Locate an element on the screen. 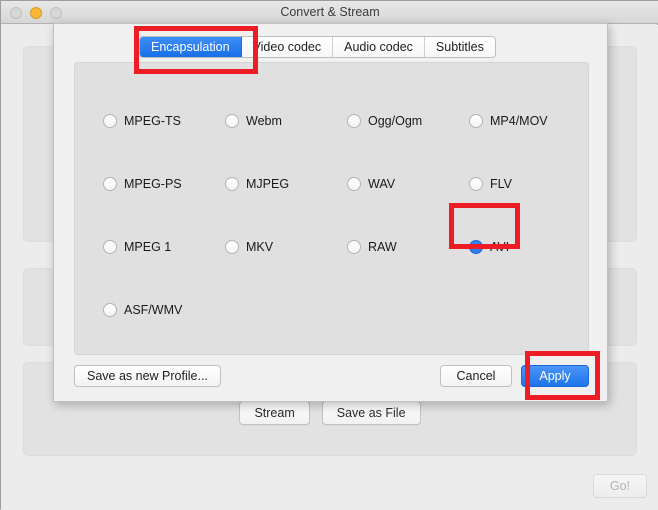 Image resolution: width=658 pixels, height=510 pixels. radio-label: RAW is located at coordinates (382, 247).